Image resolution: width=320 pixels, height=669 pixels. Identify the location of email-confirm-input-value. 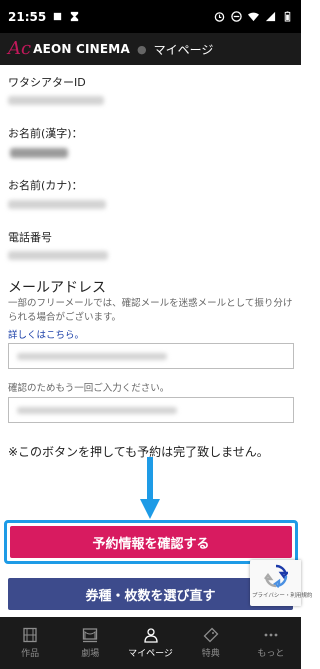
(97, 410).